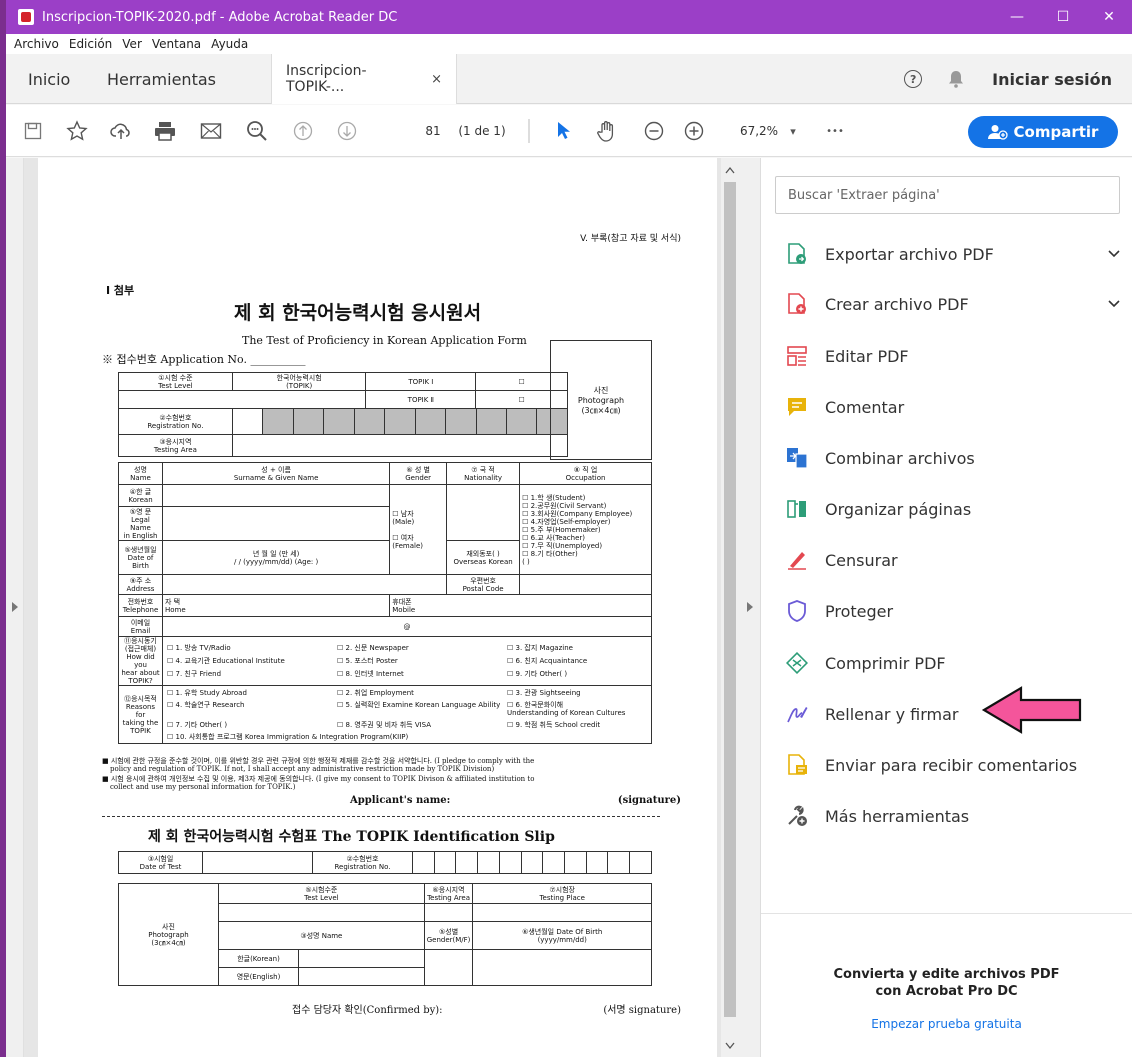 The image size is (1132, 1057). I want to click on menu-bar: Archivo Edición Ver Ventana Ayuda, so click(569, 44).